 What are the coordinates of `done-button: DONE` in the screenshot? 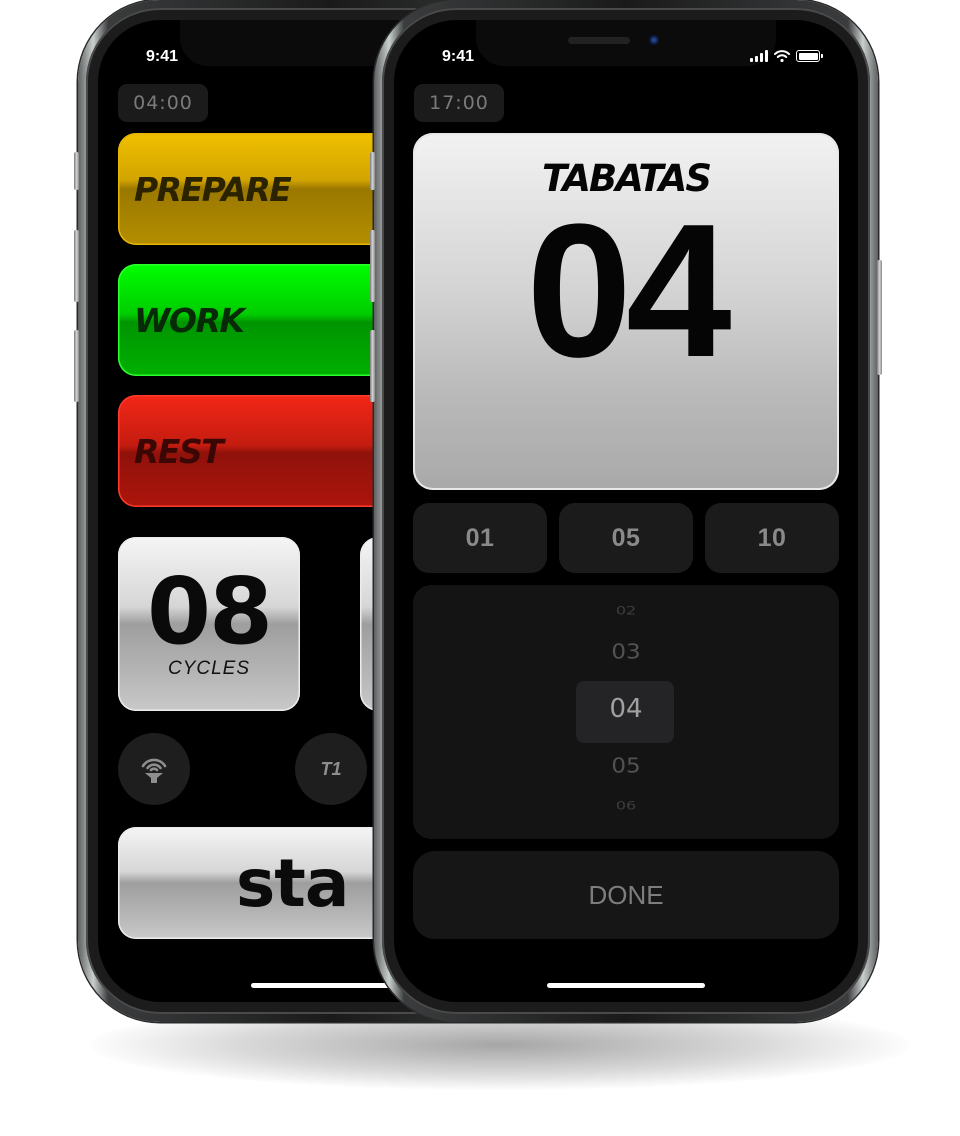 It's located at (626, 895).